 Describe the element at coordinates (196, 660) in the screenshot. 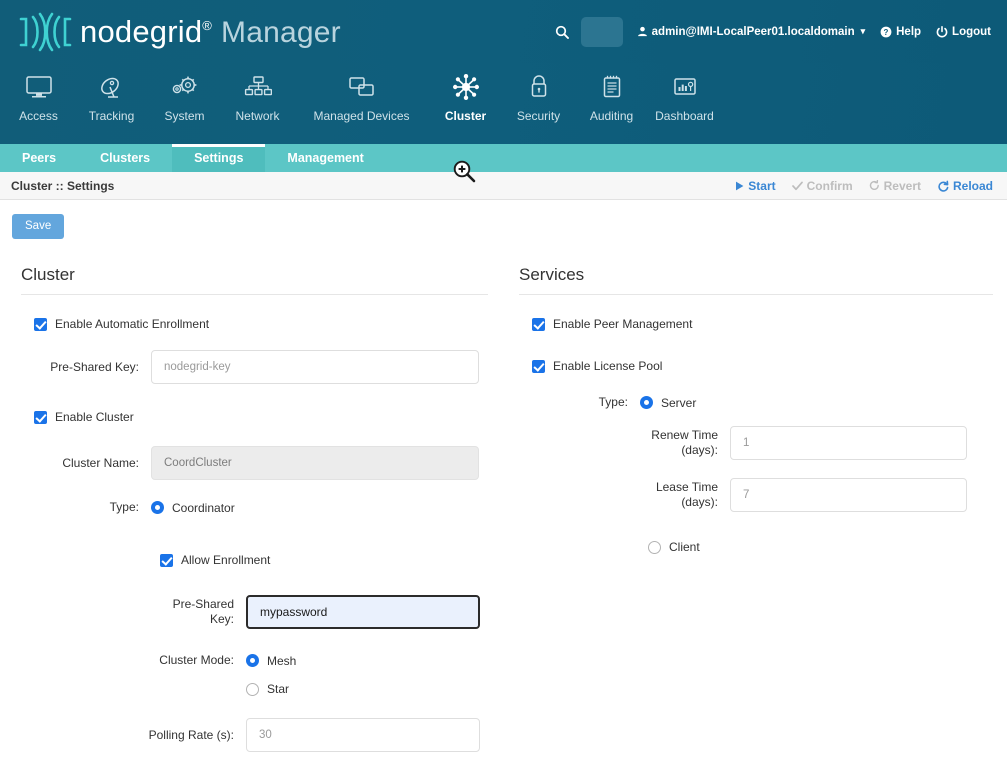

I see `cluster-mode-label: Cluster Mode:` at that location.